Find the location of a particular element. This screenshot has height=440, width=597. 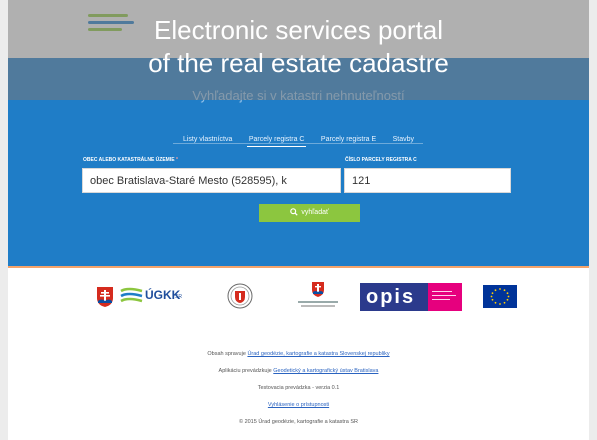

parcel-number-label: ČÍSLO PARCELY REGISTRA C is located at coordinates (381, 160).